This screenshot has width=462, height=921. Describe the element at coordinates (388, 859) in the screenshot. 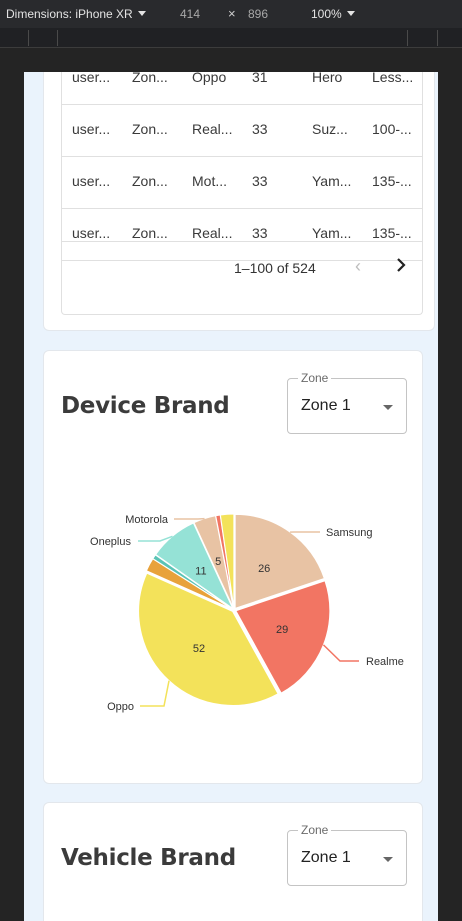

I see `dropdown-arrow-icon` at that location.